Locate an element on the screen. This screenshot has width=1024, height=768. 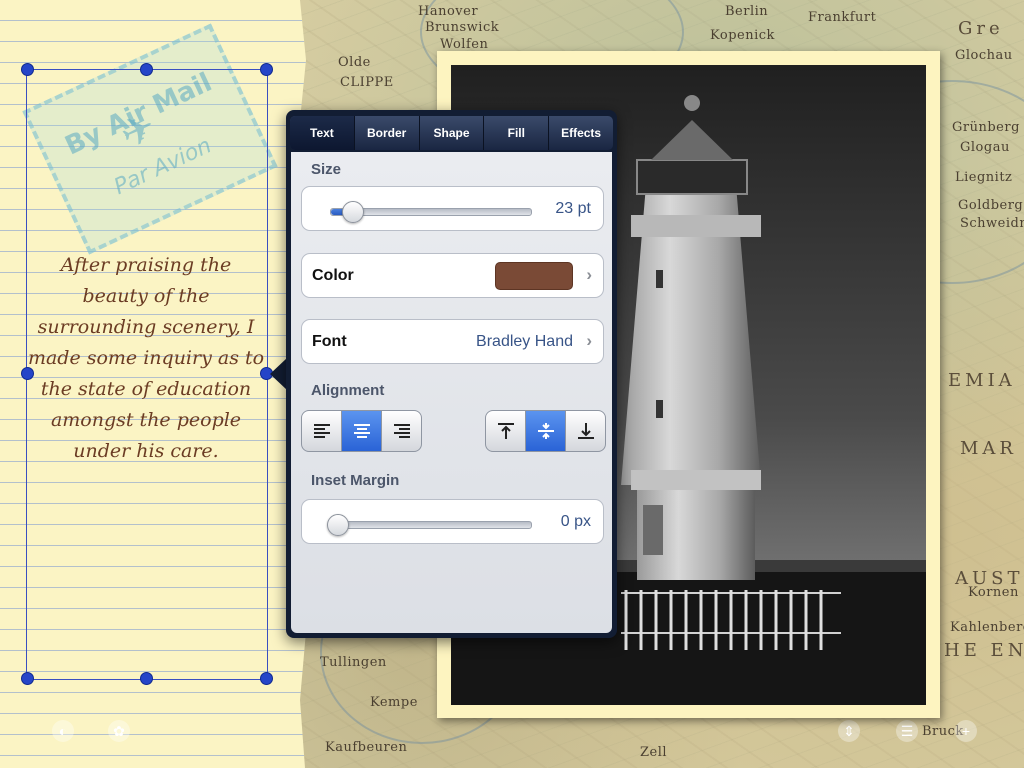
align-right-icon is located at coordinates (401, 431).